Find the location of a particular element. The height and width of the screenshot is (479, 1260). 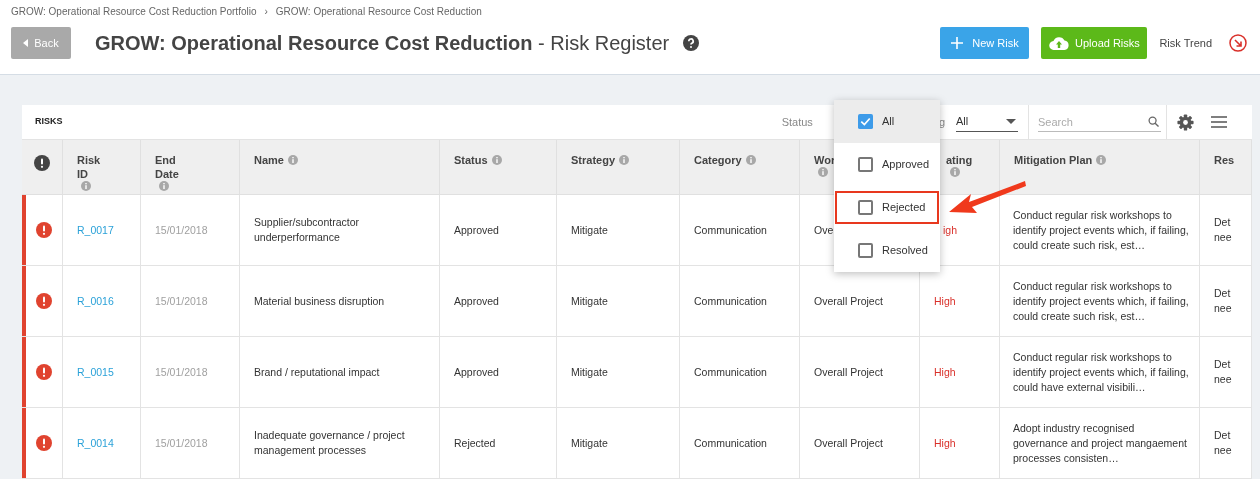

table-cell: Rejected is located at coordinates (475, 443).